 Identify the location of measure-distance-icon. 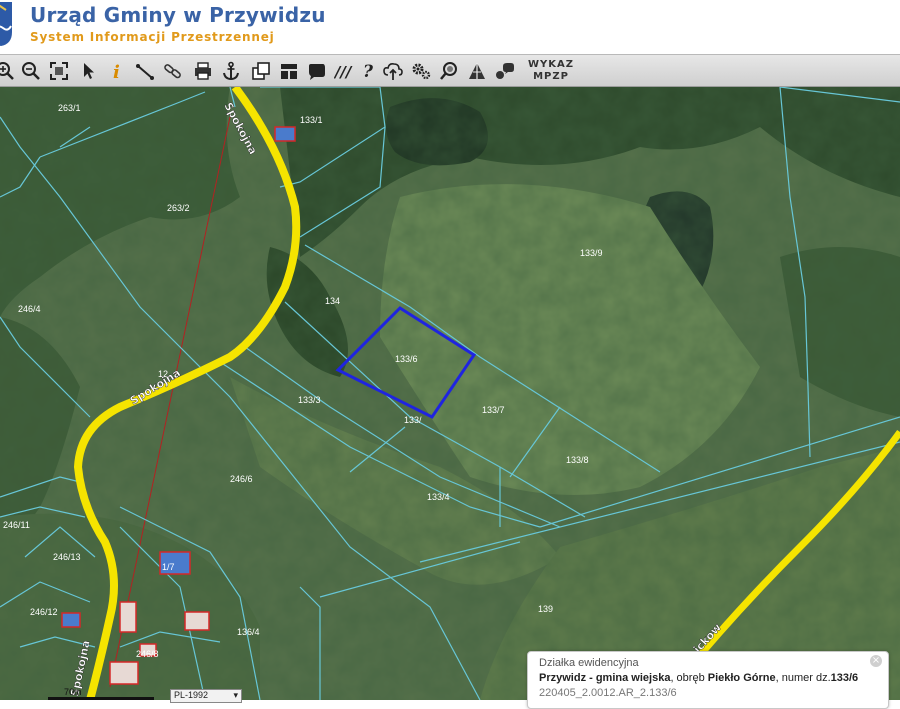
(145, 71).